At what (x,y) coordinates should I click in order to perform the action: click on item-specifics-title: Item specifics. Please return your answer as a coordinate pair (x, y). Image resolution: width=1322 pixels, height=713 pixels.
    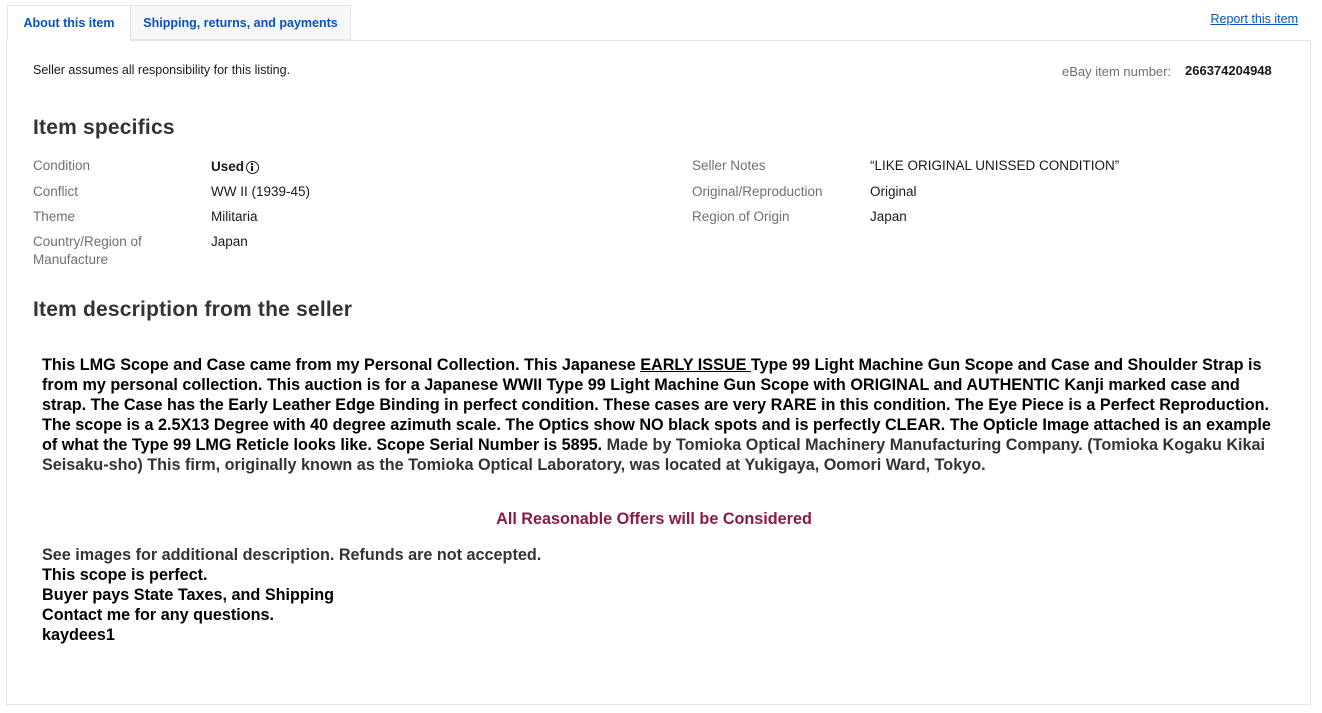
    Looking at the image, I should click on (104, 127).